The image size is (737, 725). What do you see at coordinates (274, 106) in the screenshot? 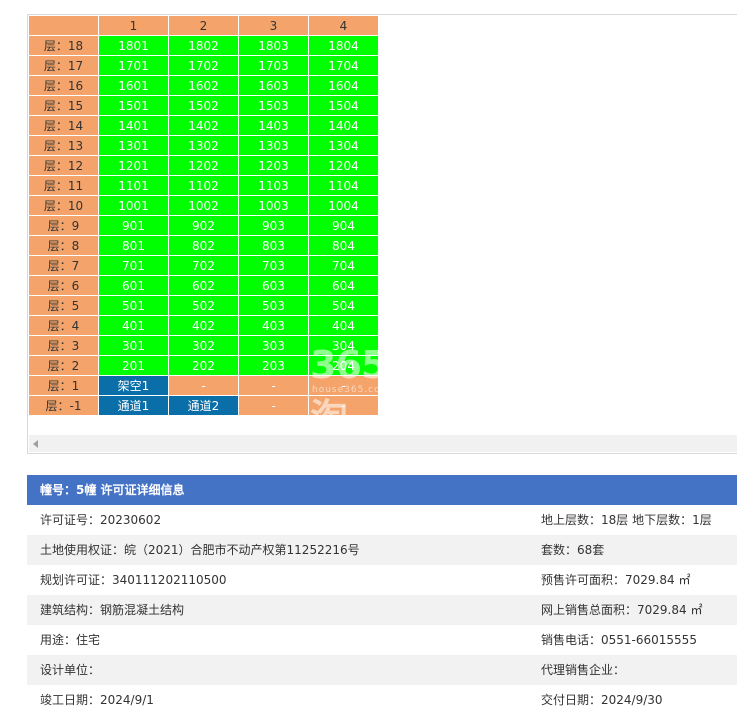
I see `unit-cell: 1503` at bounding box center [274, 106].